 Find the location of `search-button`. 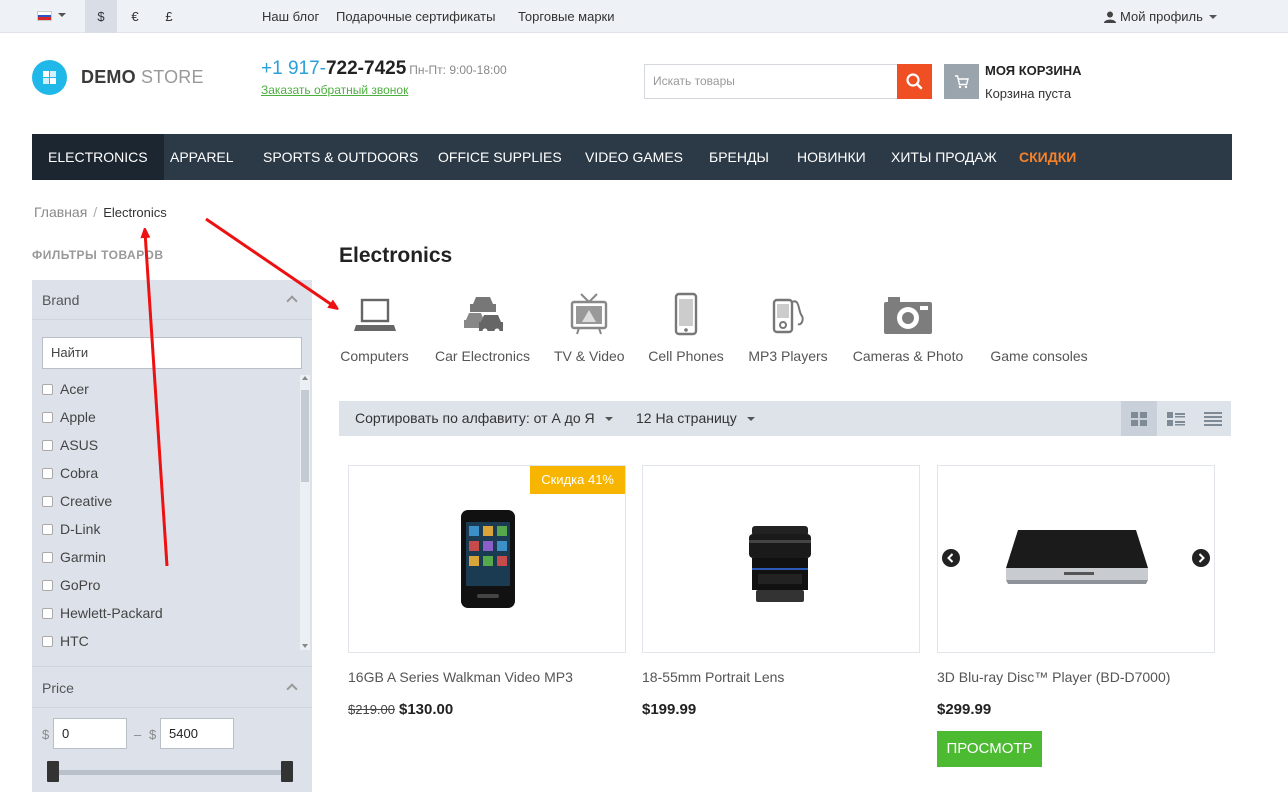

search-button is located at coordinates (914, 81).